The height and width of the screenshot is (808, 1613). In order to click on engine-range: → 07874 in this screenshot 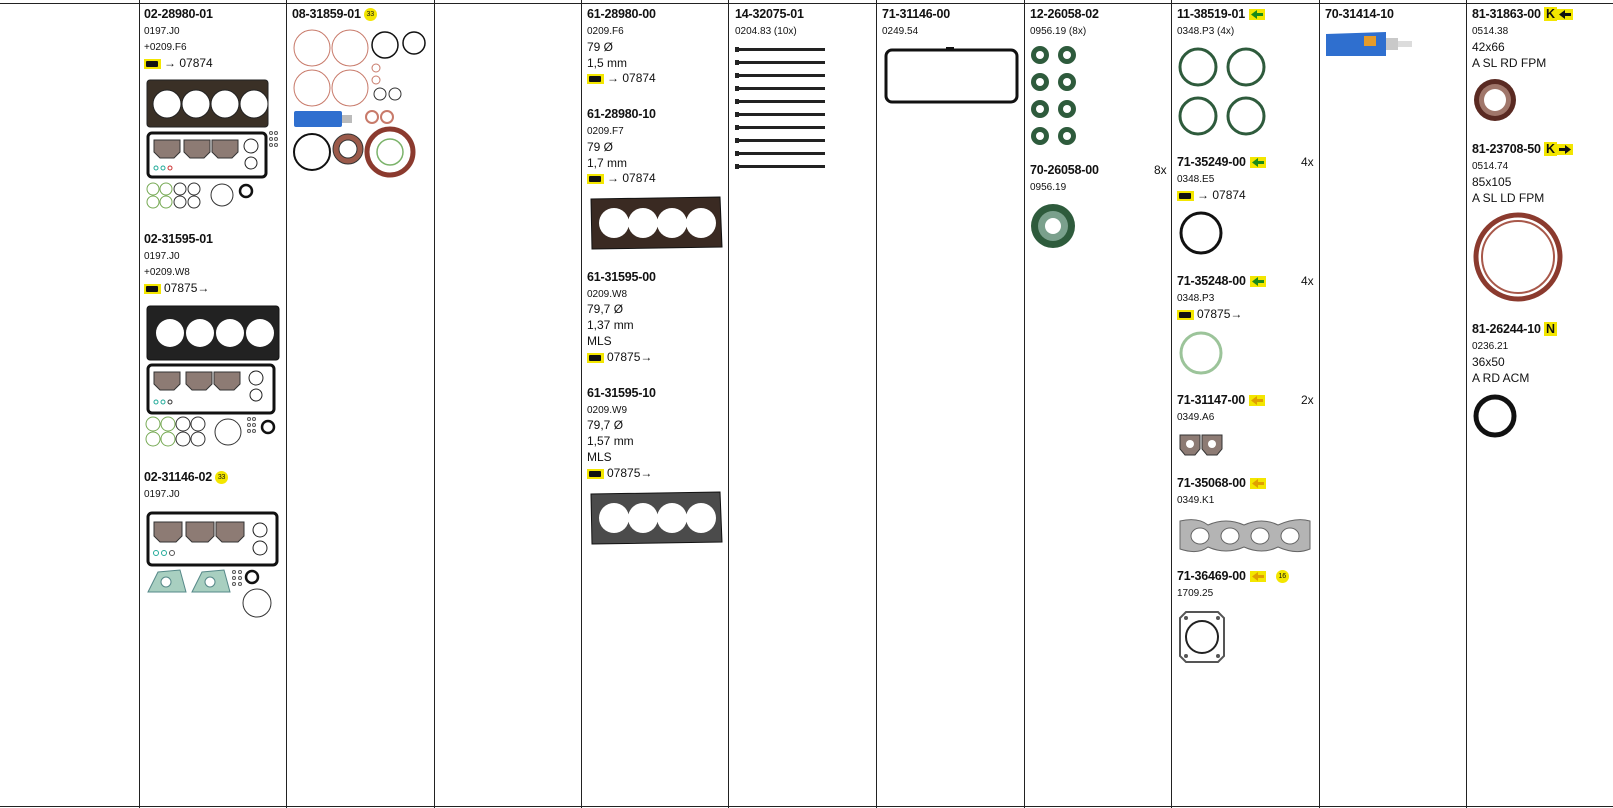, I will do `click(178, 63)`.